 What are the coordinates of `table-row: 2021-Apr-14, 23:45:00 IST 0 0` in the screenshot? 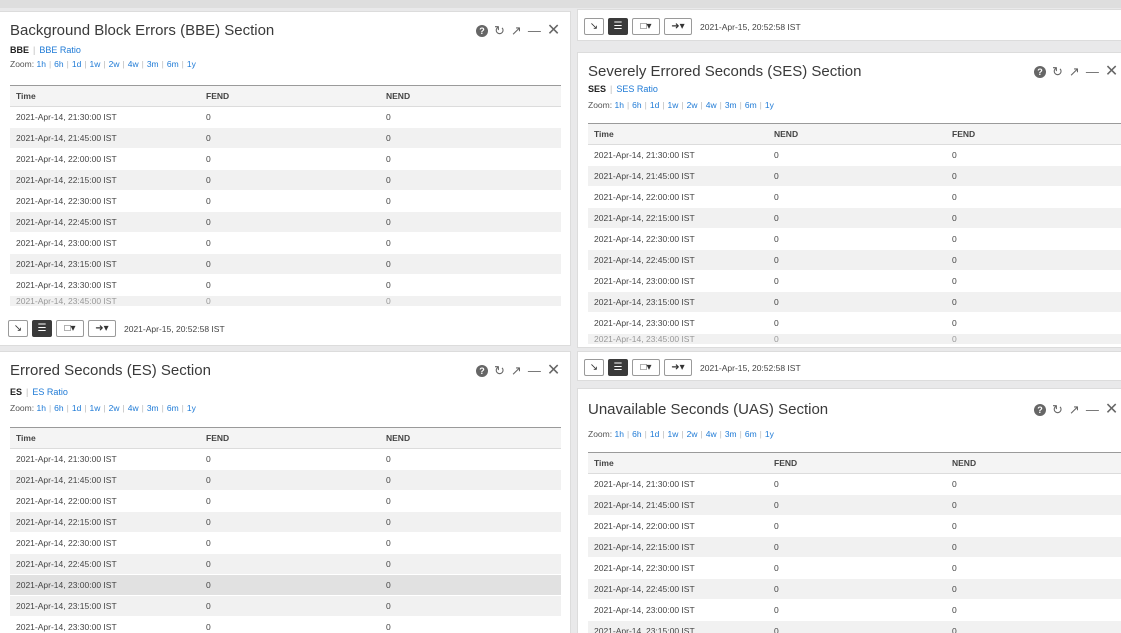 It's located at (285, 301).